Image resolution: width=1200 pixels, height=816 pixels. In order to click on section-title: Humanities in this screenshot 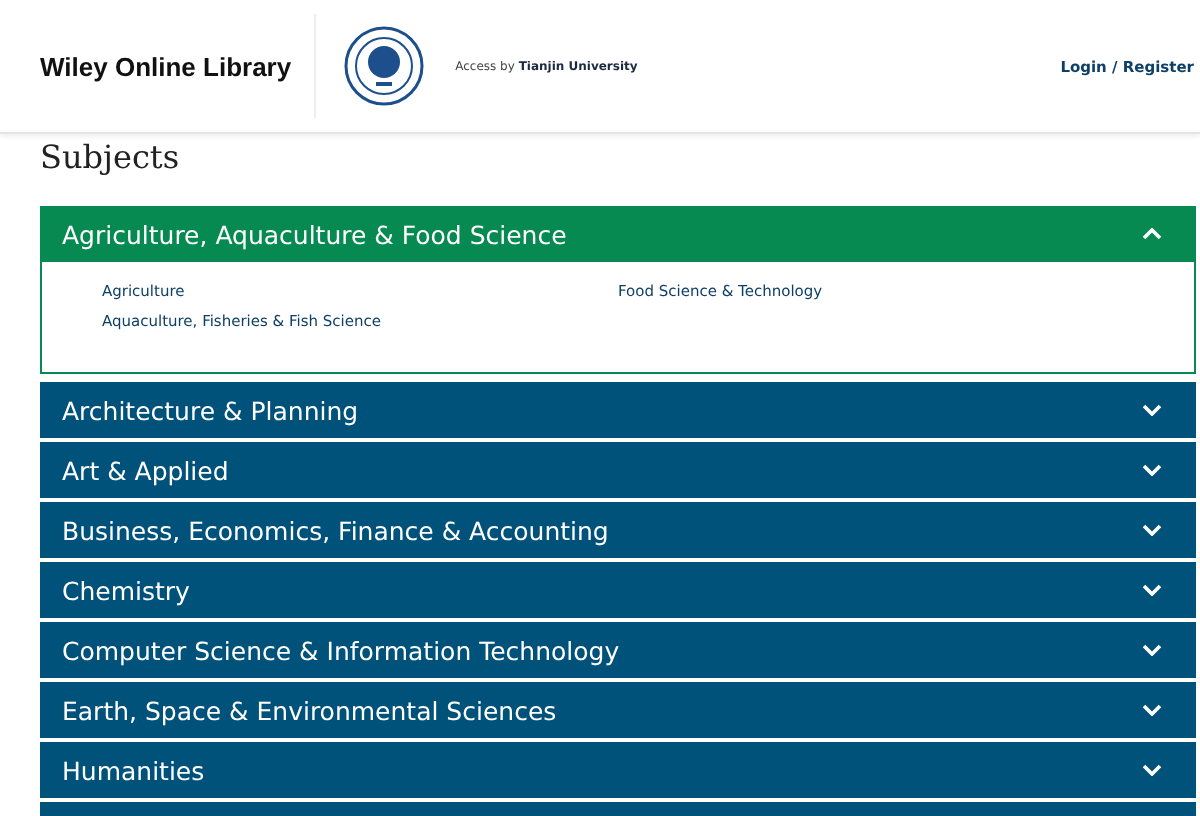, I will do `click(134, 770)`.